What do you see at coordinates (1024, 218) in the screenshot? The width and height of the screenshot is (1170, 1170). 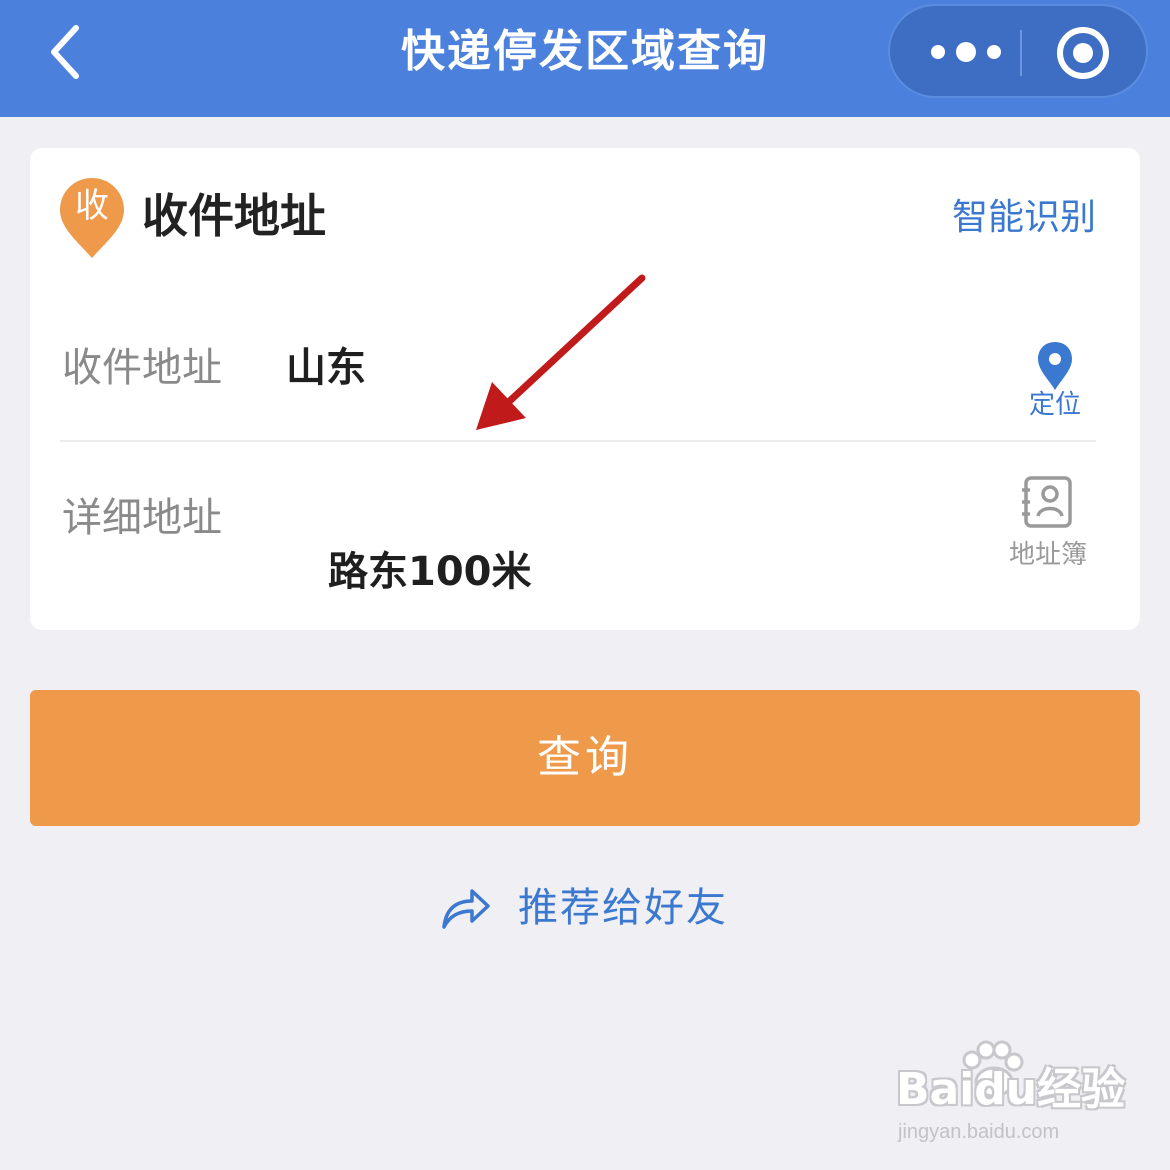 I see `smart-recognize-link: 智能识别` at bounding box center [1024, 218].